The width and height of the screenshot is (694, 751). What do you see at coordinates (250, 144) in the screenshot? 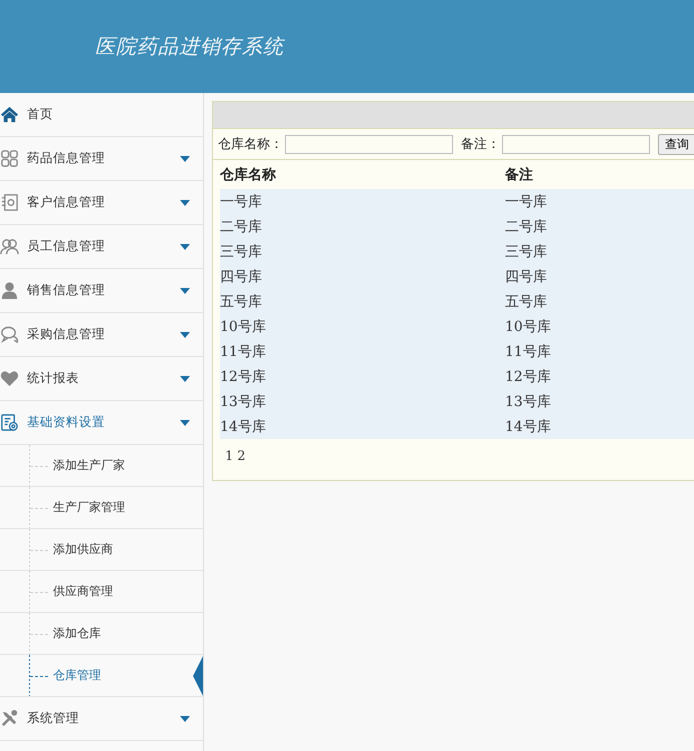
I see `field-label: 仓库名称：` at bounding box center [250, 144].